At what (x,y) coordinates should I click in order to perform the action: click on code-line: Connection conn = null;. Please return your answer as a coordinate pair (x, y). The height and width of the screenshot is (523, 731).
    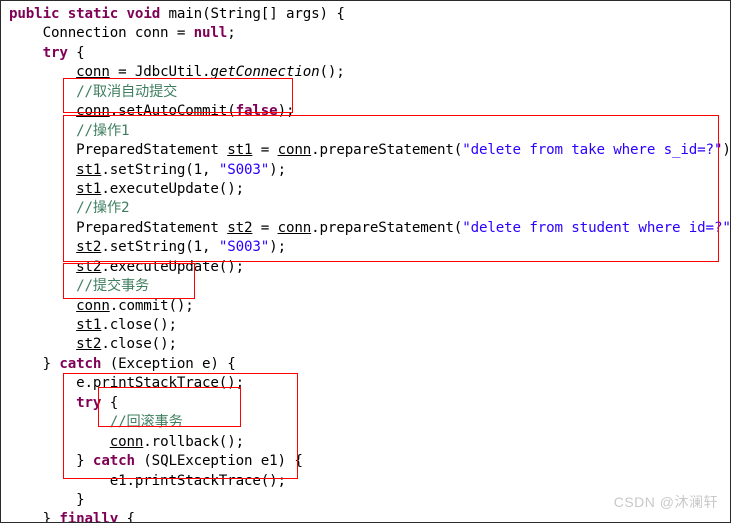
    Looking at the image, I should click on (122, 33).